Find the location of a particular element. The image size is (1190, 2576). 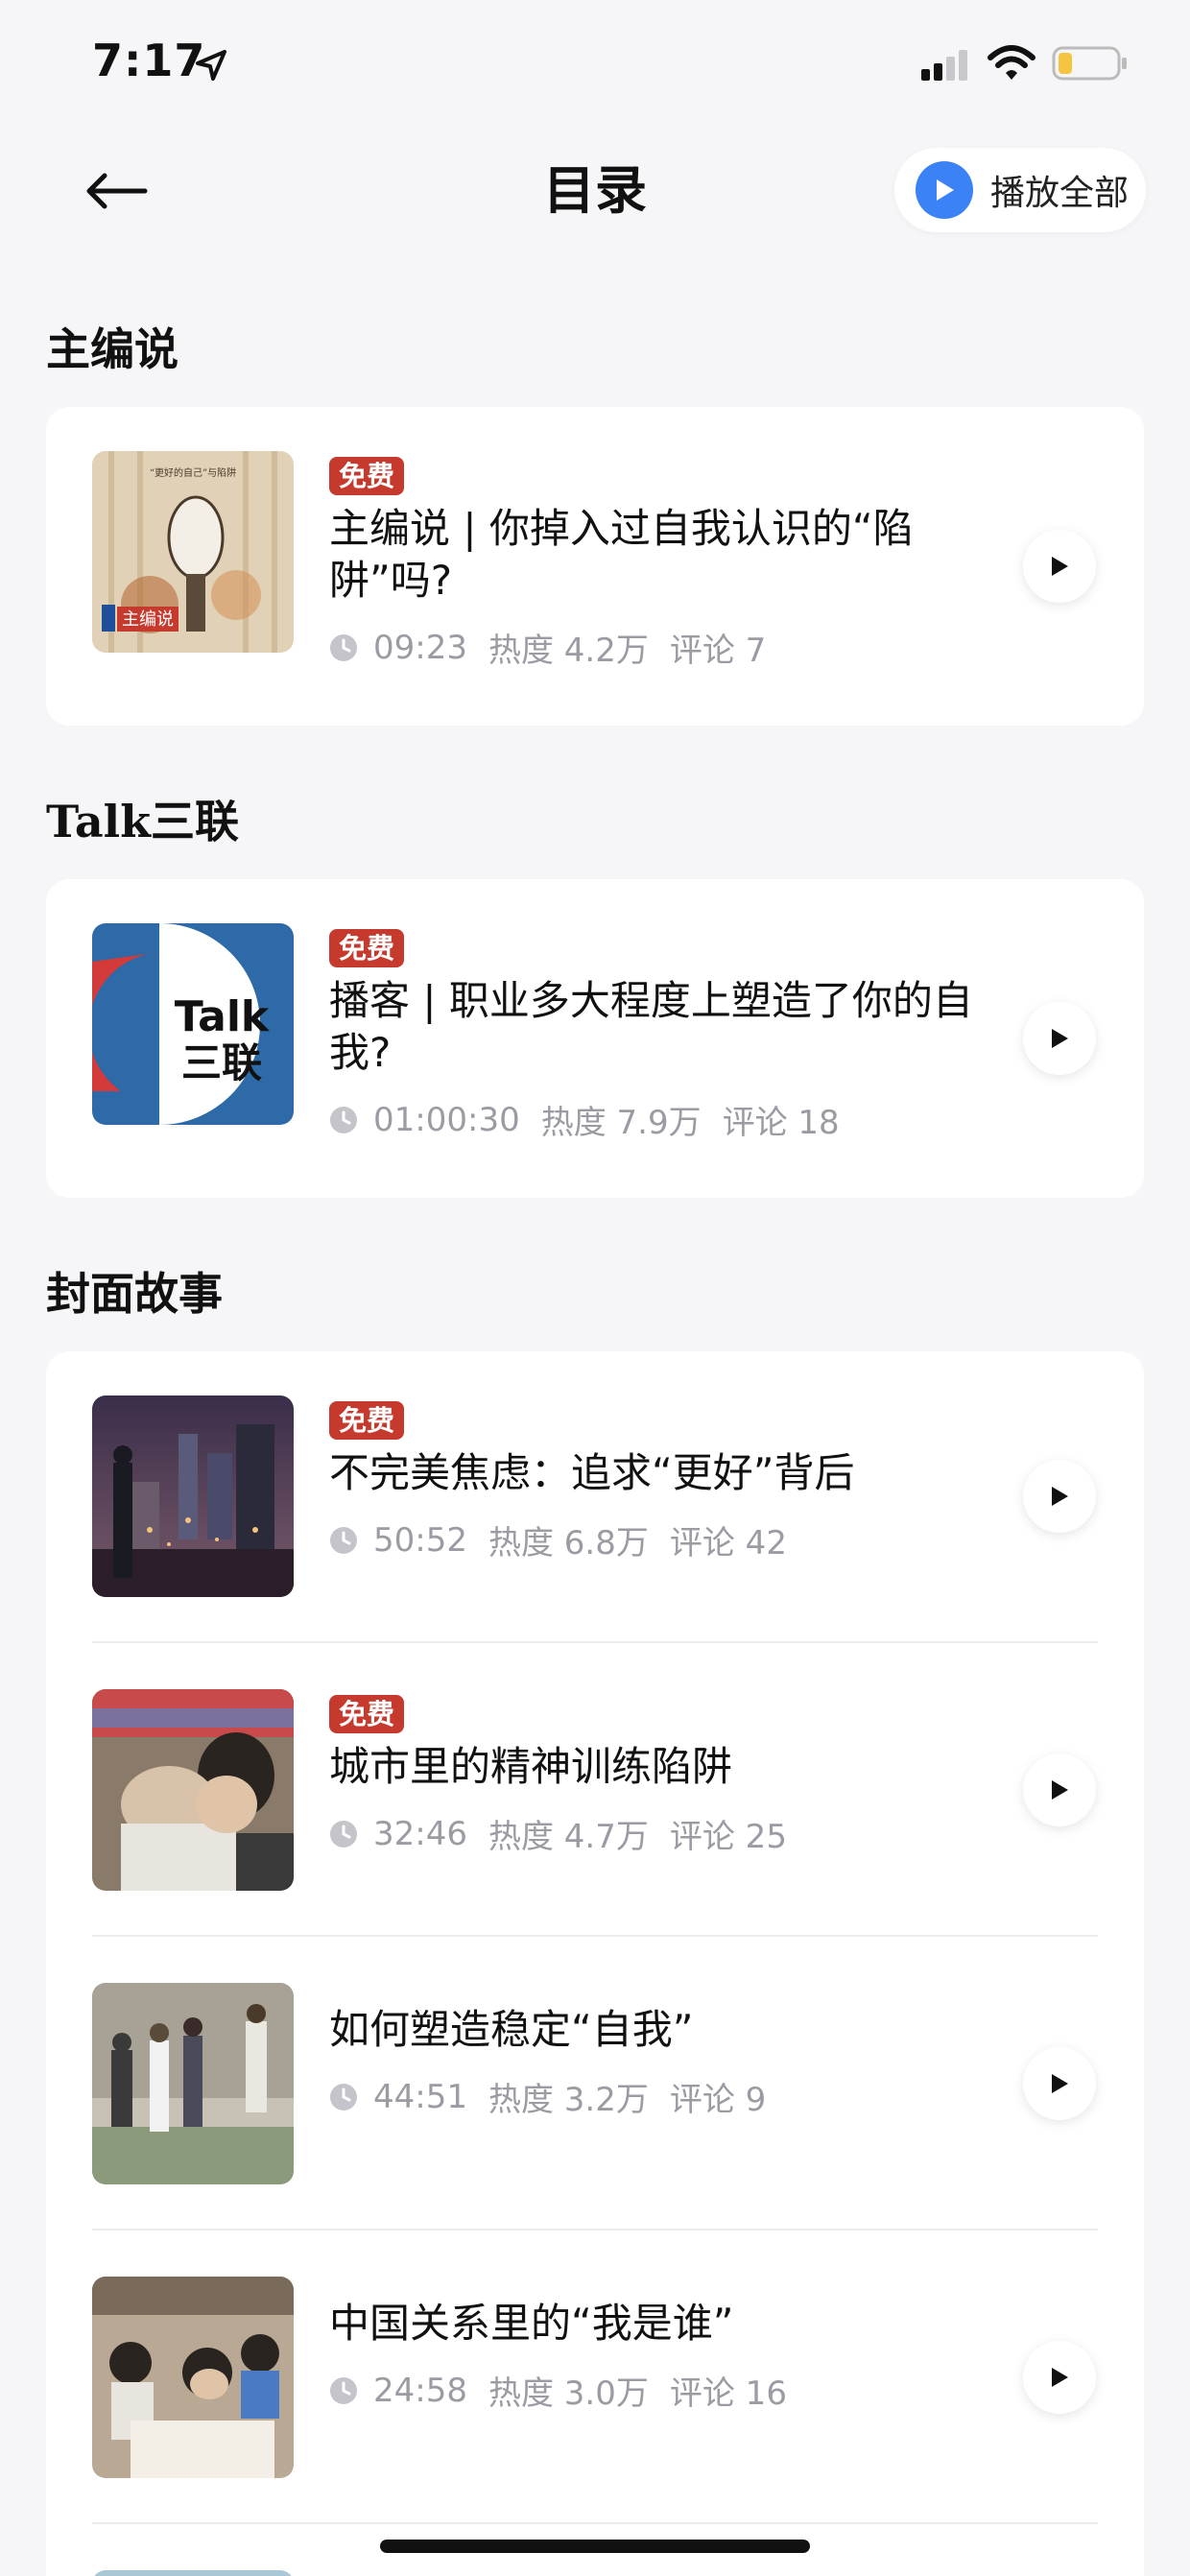

location-arrow-icon is located at coordinates (211, 65).